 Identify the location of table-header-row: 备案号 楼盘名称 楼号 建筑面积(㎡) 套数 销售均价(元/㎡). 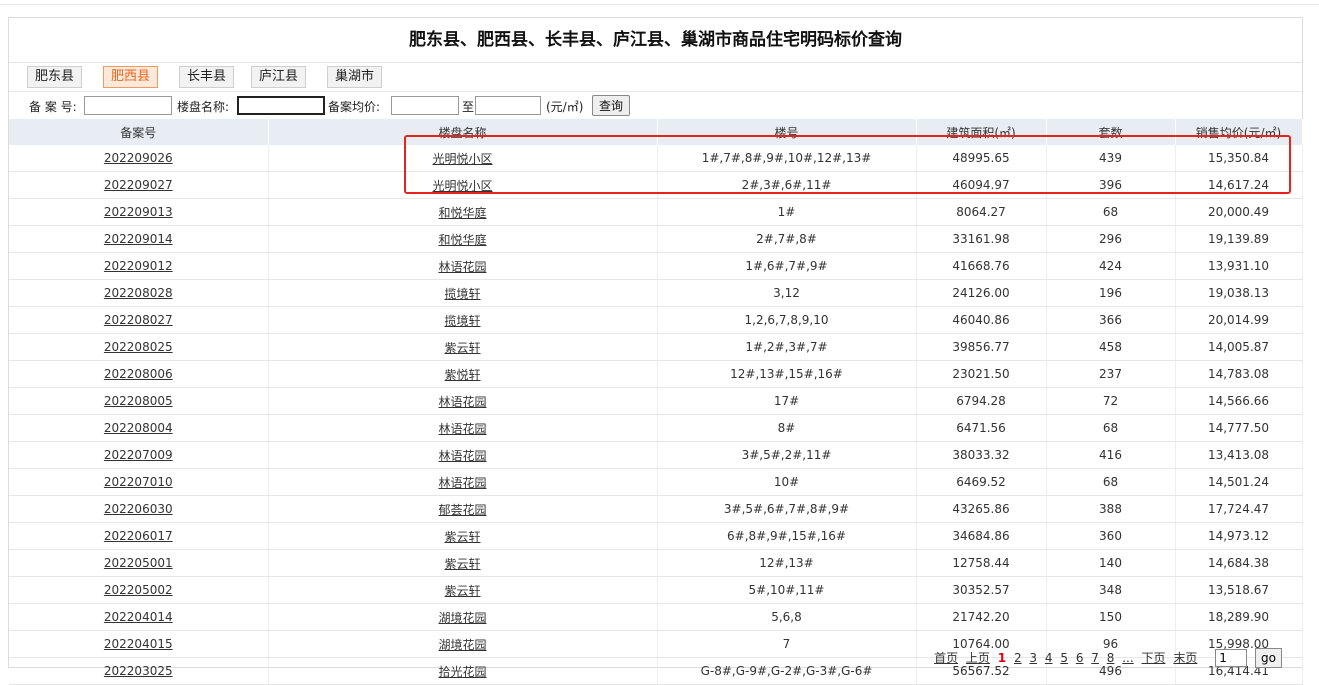
(656, 132).